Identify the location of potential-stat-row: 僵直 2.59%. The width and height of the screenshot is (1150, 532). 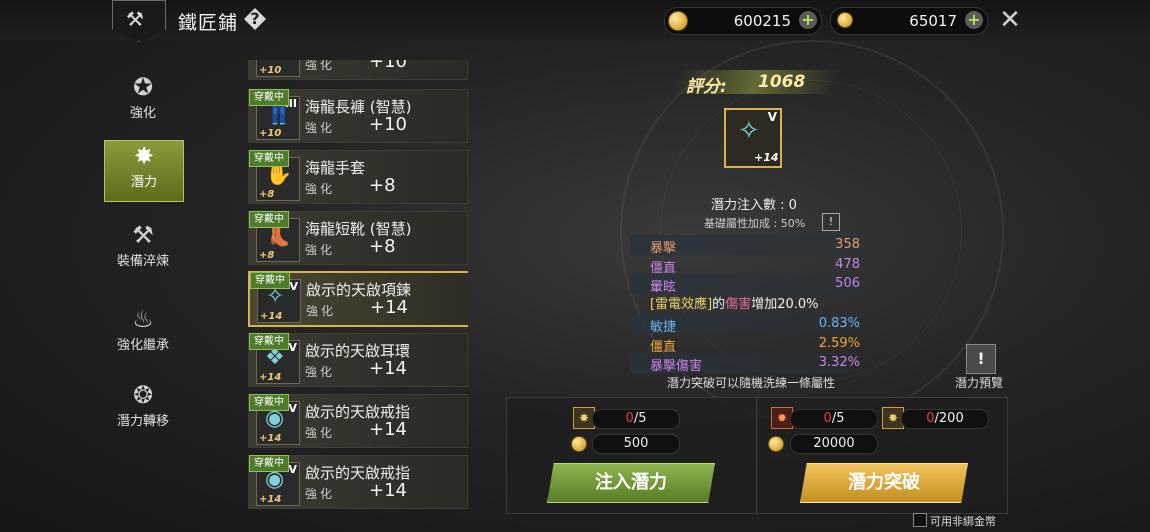
(745, 344).